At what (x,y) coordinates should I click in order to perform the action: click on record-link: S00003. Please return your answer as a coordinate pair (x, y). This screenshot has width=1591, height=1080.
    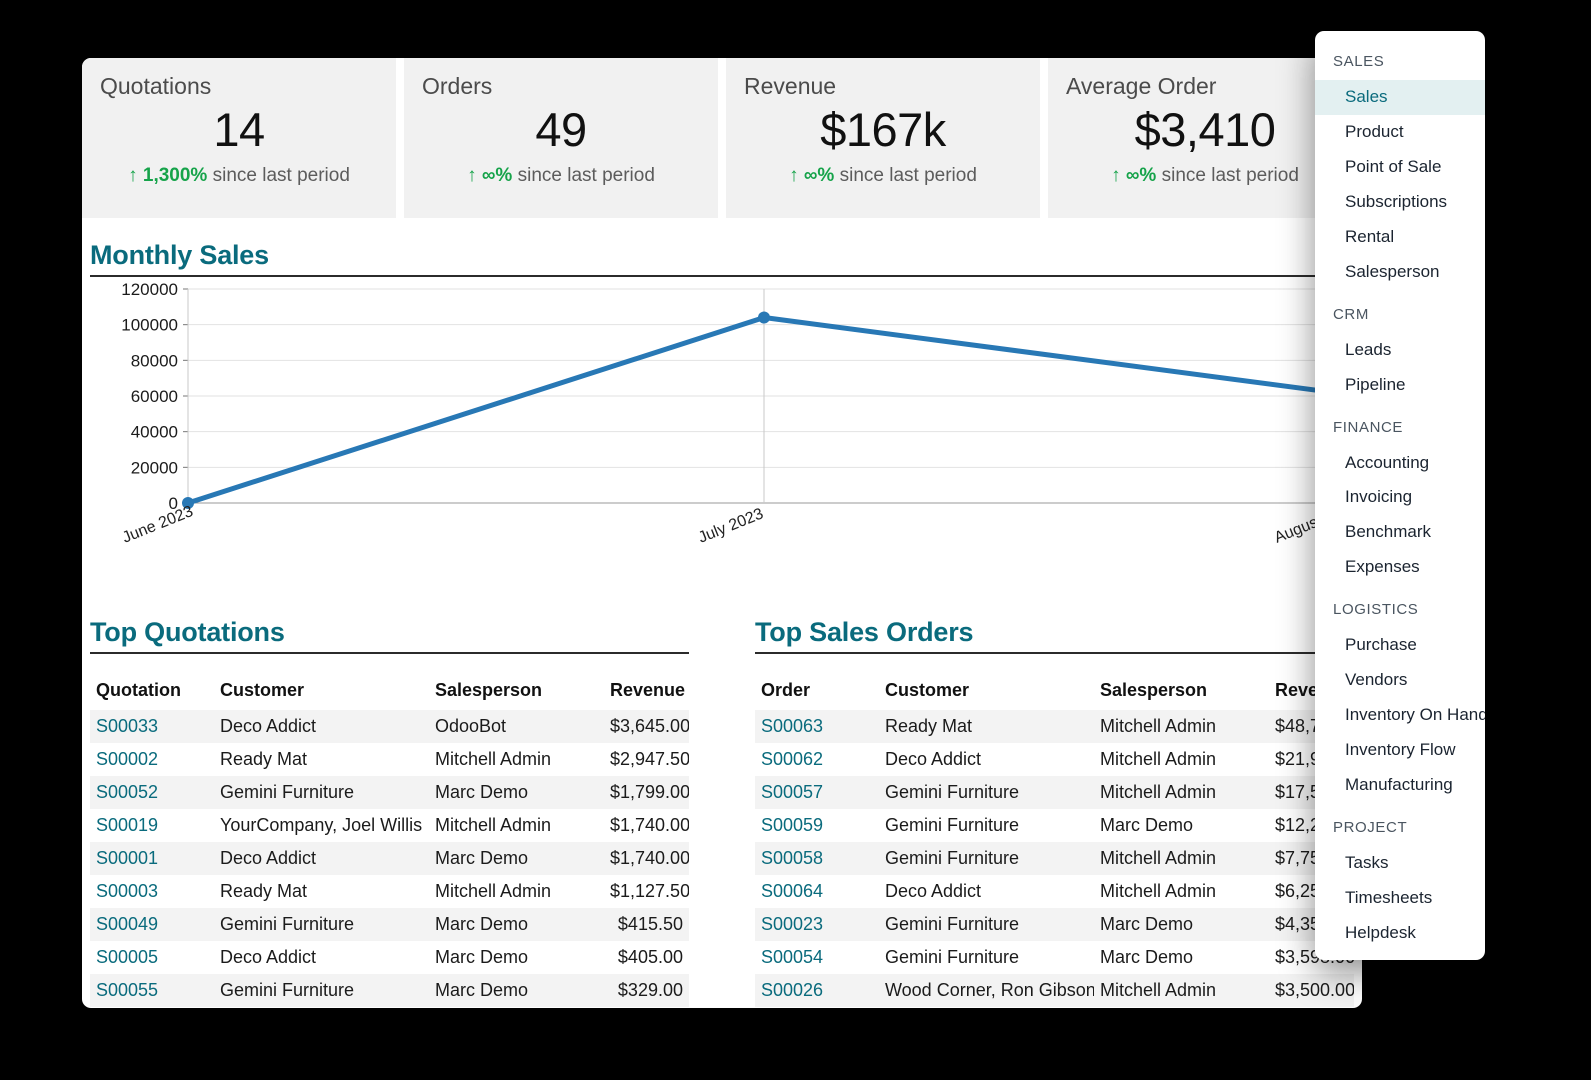
    Looking at the image, I should click on (152, 891).